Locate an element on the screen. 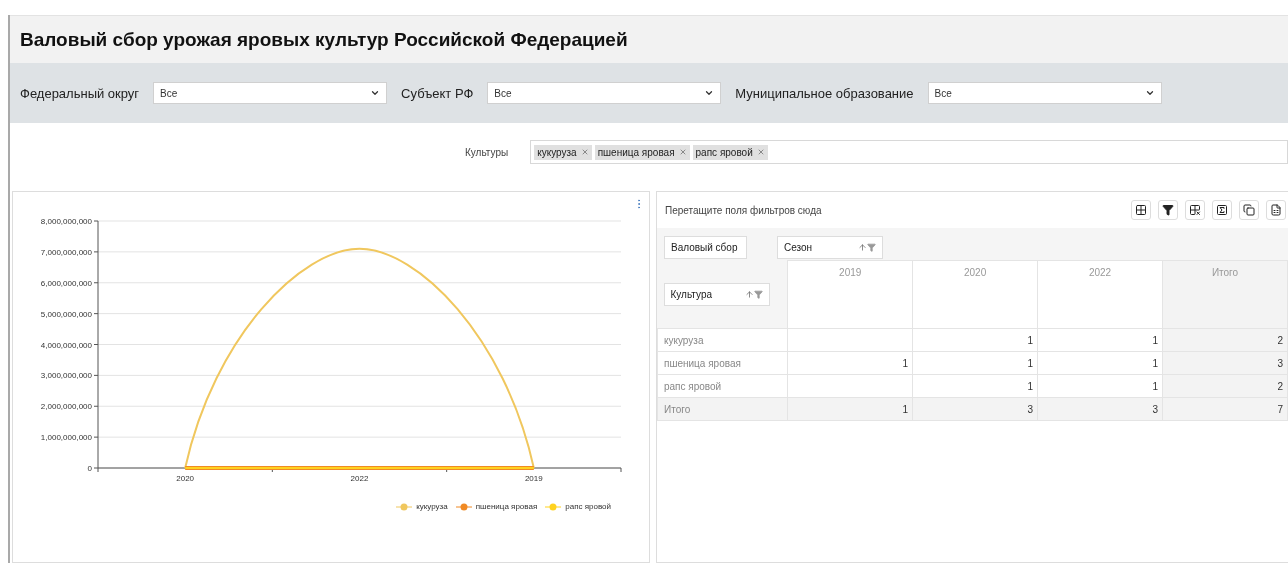  y-tick-label: 7,000,000,000 is located at coordinates (66, 252).